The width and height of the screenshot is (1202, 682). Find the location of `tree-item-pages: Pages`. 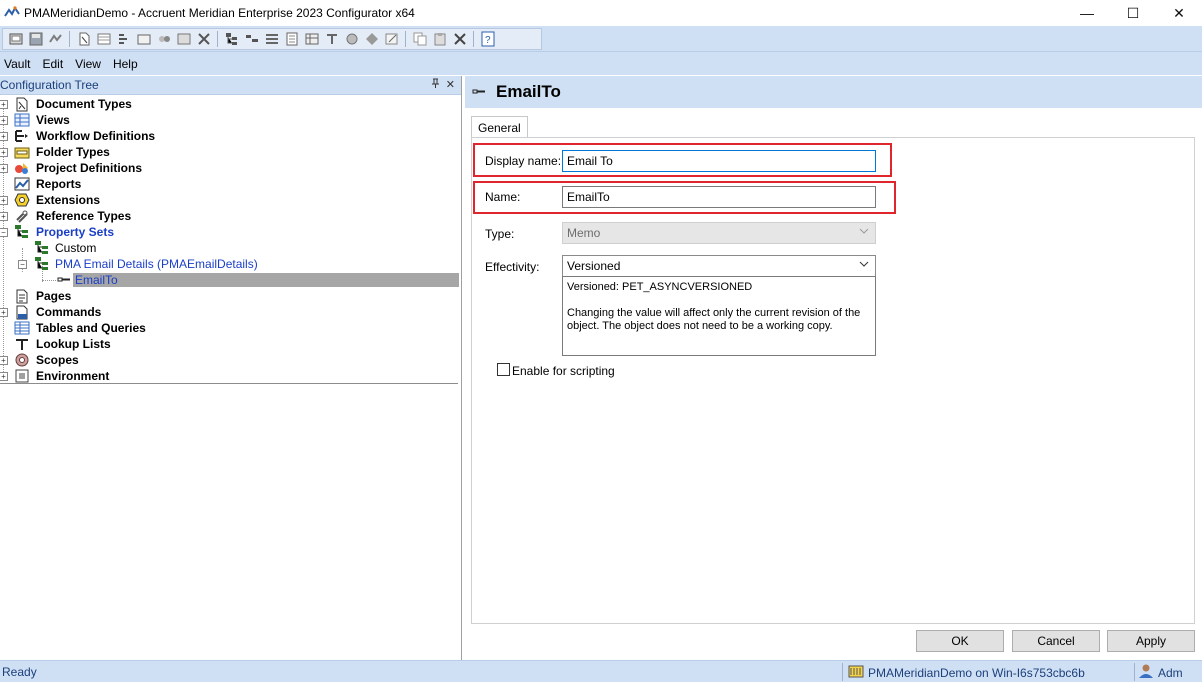

tree-item-pages: Pages is located at coordinates (229, 296).